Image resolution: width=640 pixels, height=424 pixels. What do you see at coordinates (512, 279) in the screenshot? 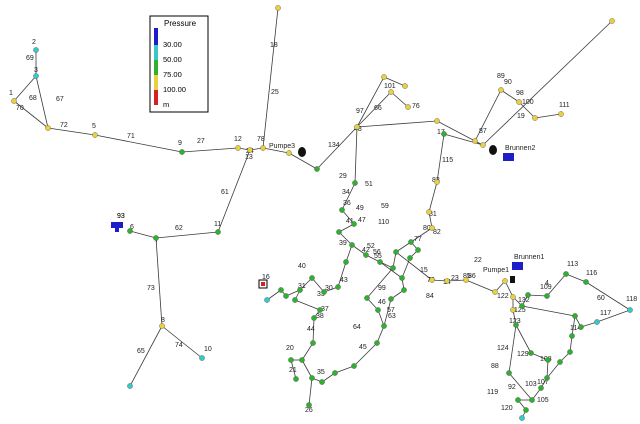
I see `pump-1-icon` at bounding box center [512, 279].